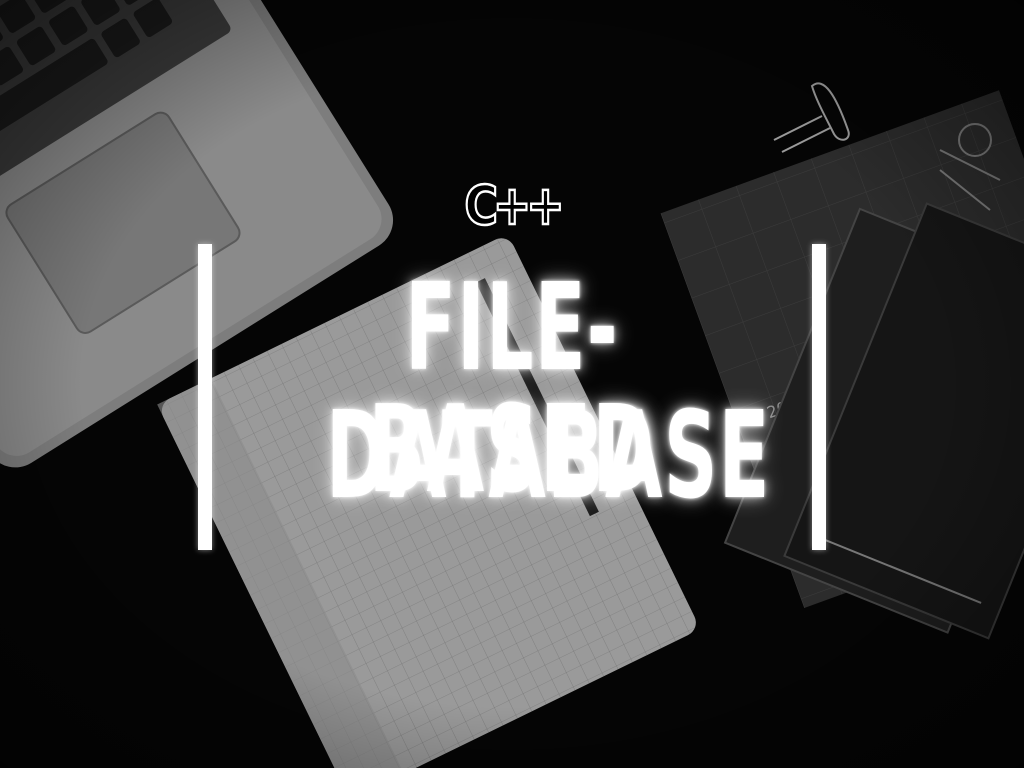 The image size is (1024, 768). Describe the element at coordinates (514, 206) in the screenshot. I see `cpp-logo: C++` at that location.